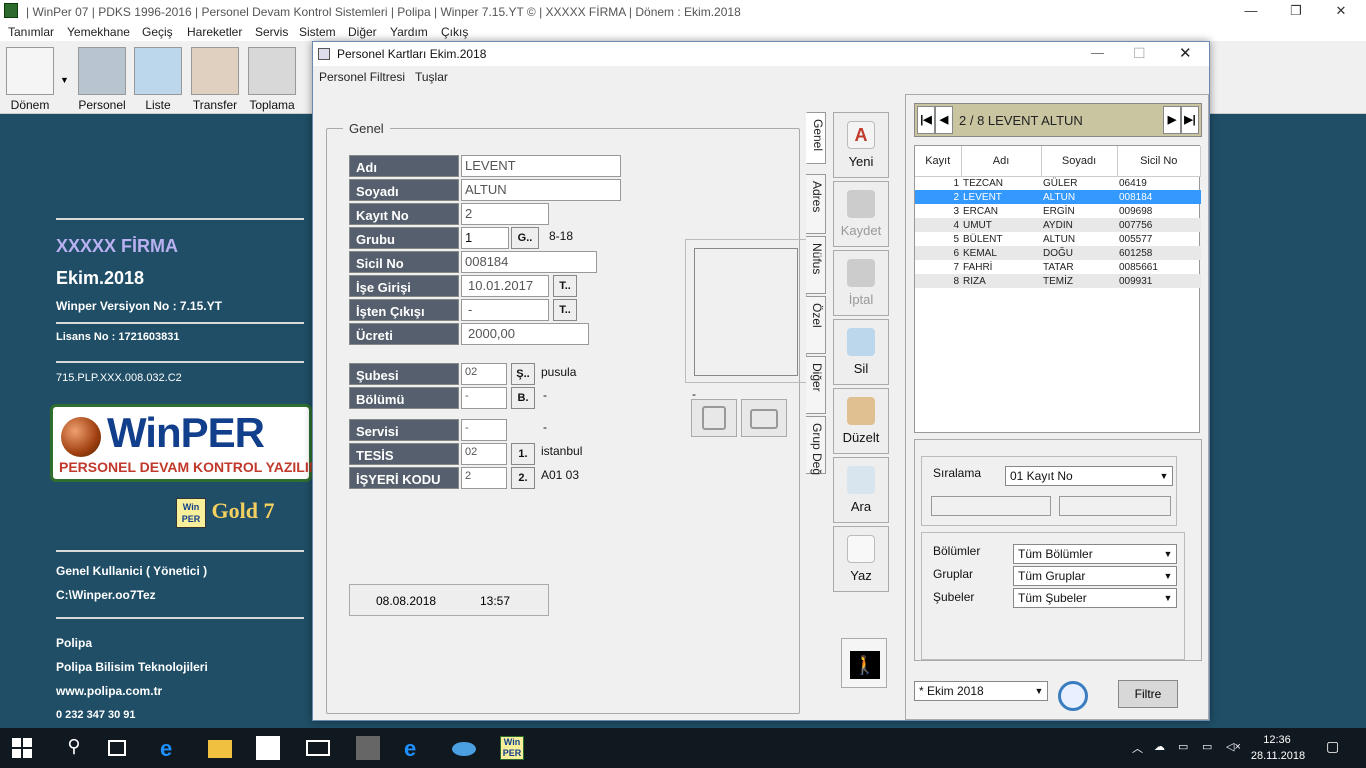 The height and width of the screenshot is (768, 1366). I want to click on calculator-icon, so click(368, 748).